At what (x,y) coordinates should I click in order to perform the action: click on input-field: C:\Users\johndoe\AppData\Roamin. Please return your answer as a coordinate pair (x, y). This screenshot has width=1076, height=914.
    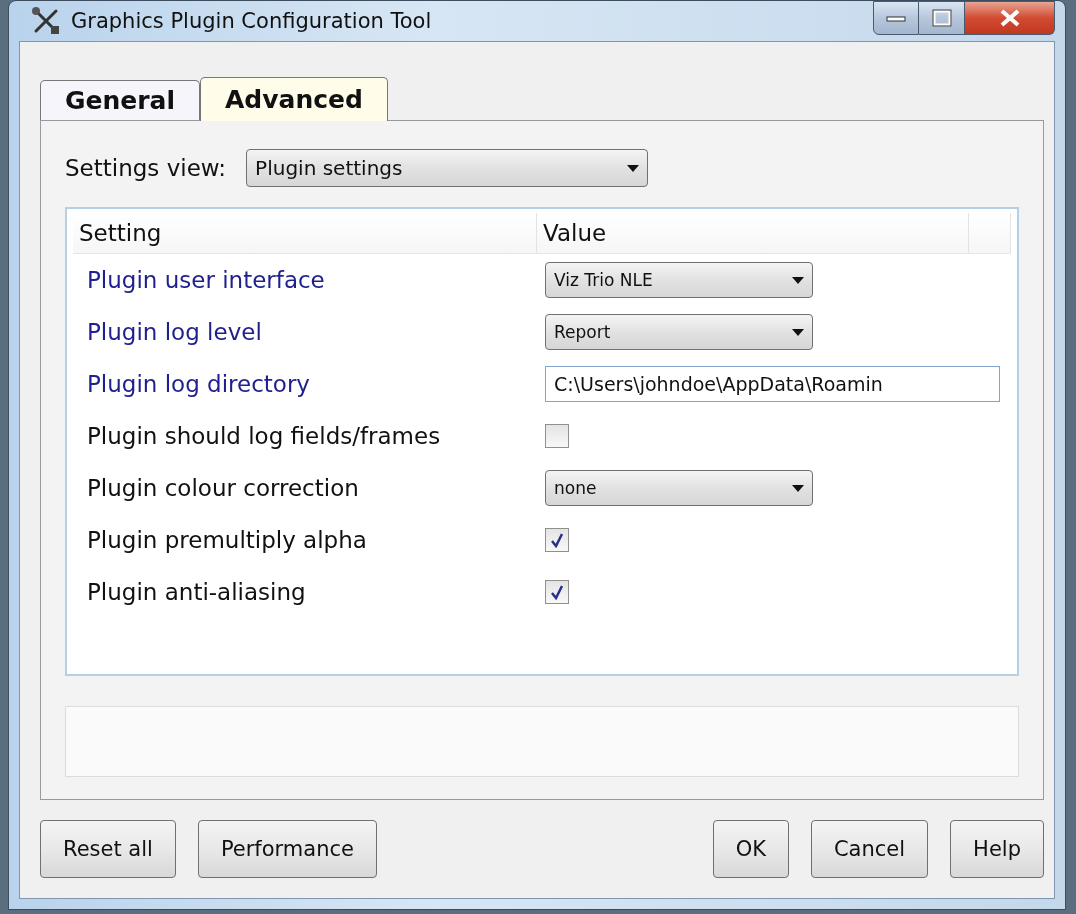
    Looking at the image, I should click on (772, 384).